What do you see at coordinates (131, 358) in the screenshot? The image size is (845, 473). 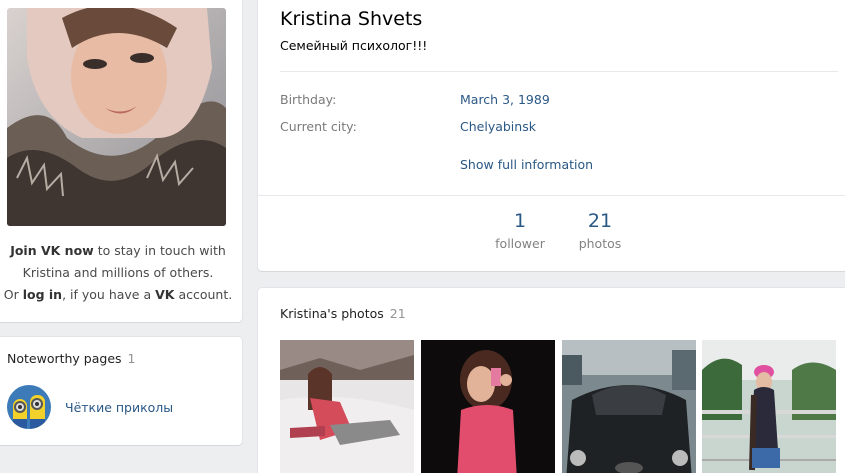 I see `noteworthy-count: 1` at bounding box center [131, 358].